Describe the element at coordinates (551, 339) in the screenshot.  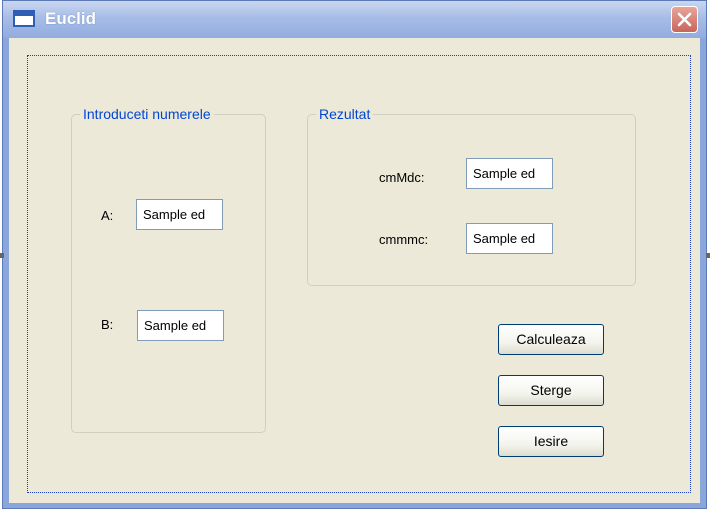
I see `calculate-button: Calculeaza` at that location.